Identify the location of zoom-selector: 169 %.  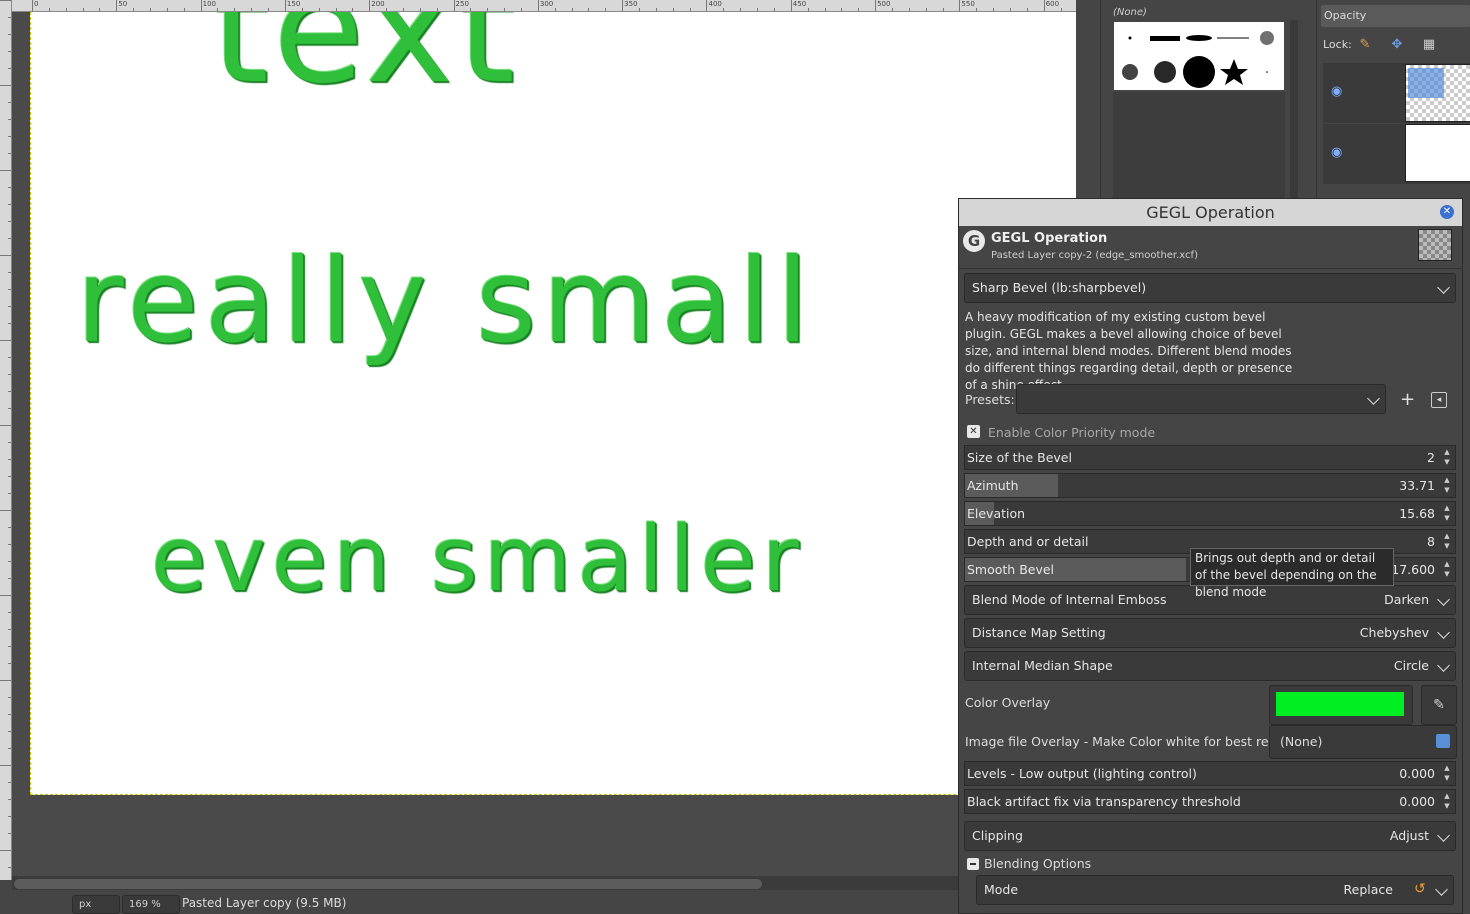
(151, 904).